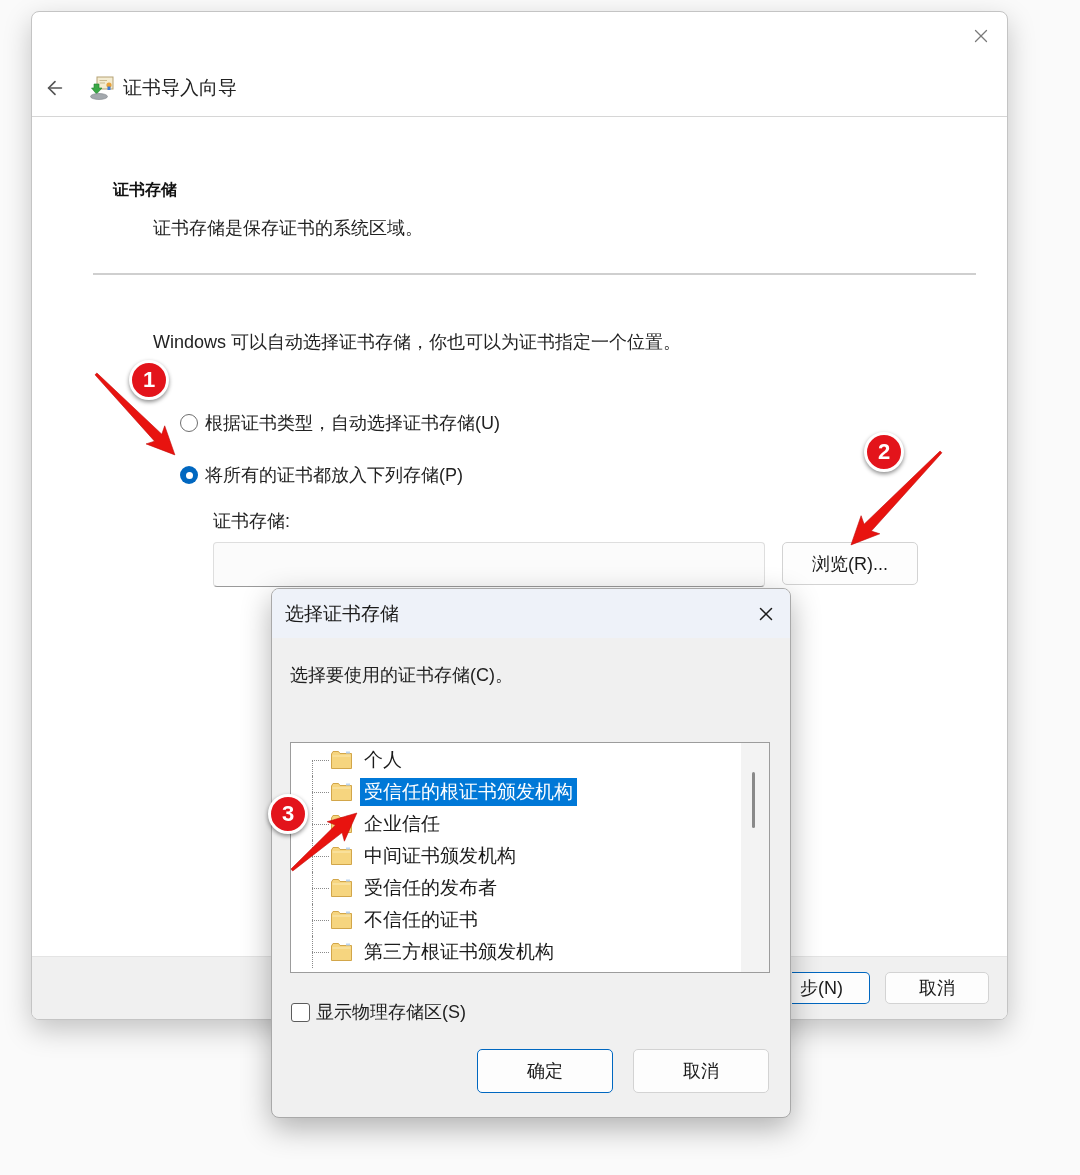  Describe the element at coordinates (489, 564) in the screenshot. I see `store-input-field` at that location.